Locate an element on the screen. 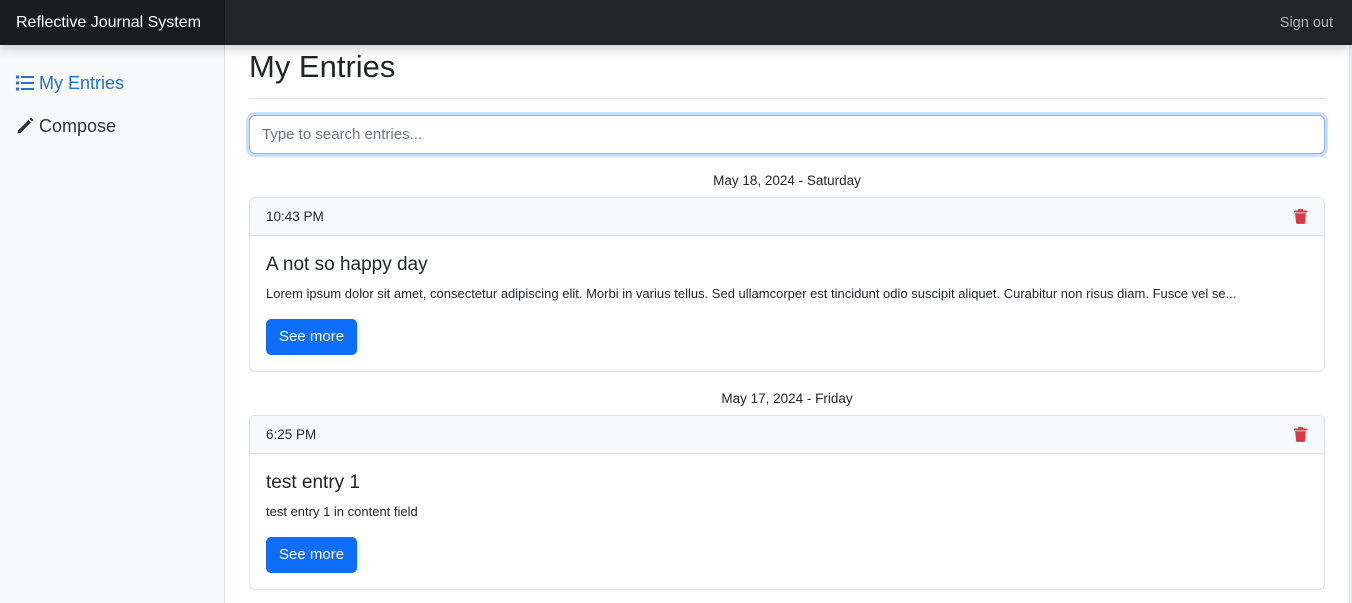  entry-title: A not so happy day is located at coordinates (347, 264).